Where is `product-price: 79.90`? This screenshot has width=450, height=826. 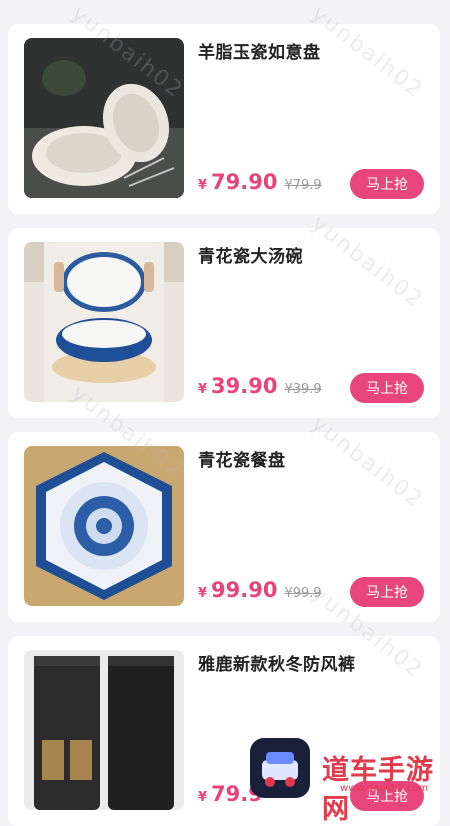
product-price: 79.90 is located at coordinates (244, 182).